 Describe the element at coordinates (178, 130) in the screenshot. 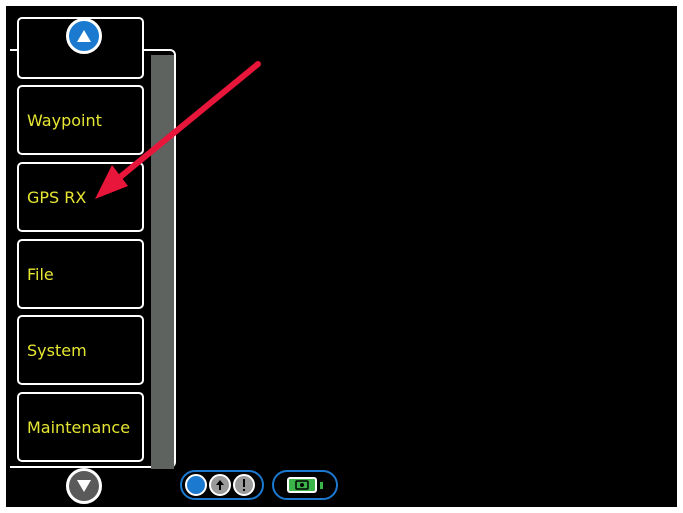

I see `annotation-arrow` at that location.